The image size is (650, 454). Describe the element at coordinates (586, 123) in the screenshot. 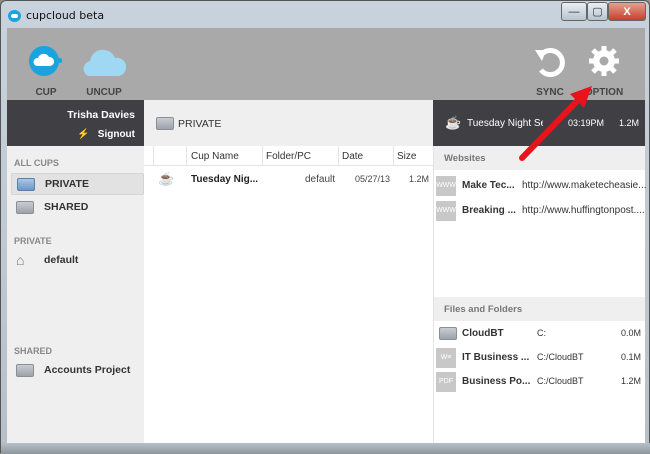

I see `now-playing-time: 03:19PM` at that location.